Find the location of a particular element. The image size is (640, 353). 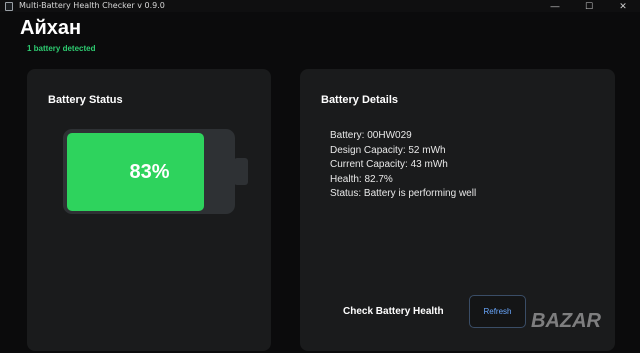

battery-detail-line: Status: Battery is performing well is located at coordinates (403, 193).